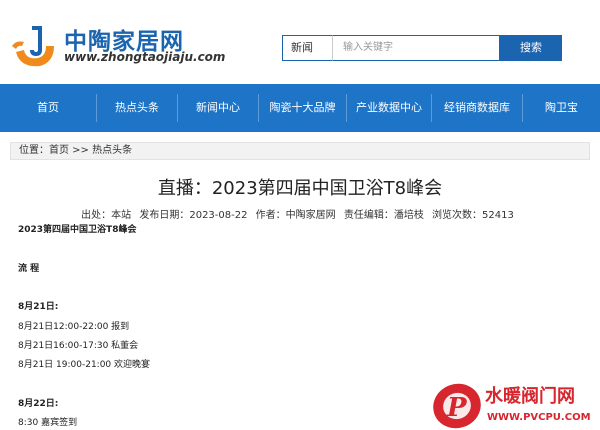  I want to click on search-button: 搜索, so click(531, 48).